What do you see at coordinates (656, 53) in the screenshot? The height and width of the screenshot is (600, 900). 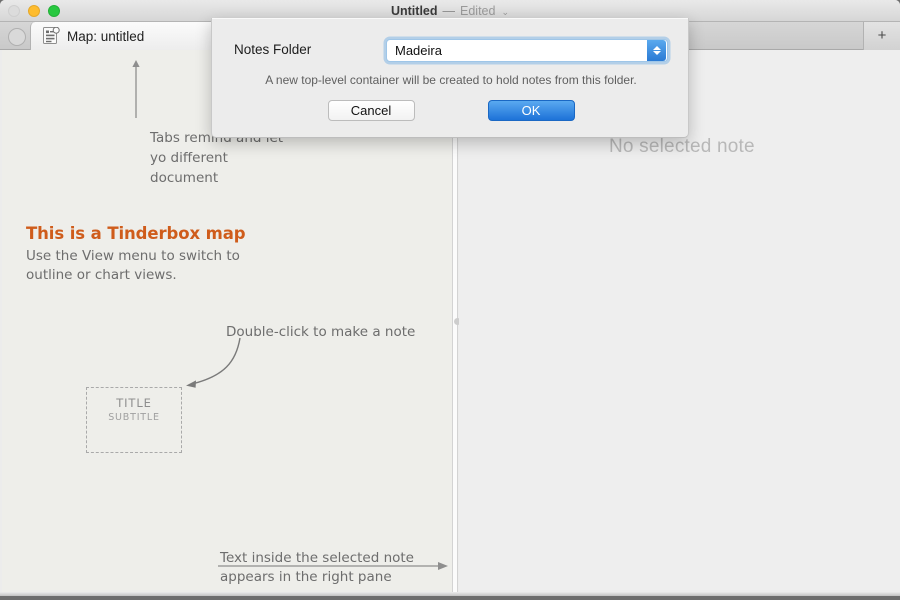 I see `chevron-down-icon` at bounding box center [656, 53].